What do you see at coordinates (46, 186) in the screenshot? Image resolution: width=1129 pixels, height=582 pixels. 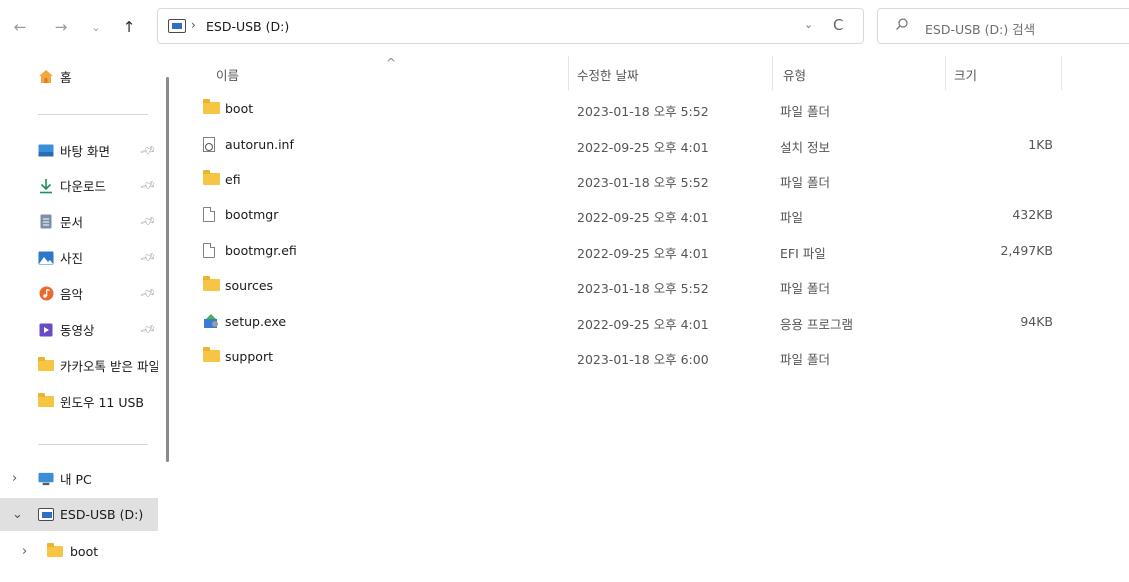 I see `download-icon` at bounding box center [46, 186].